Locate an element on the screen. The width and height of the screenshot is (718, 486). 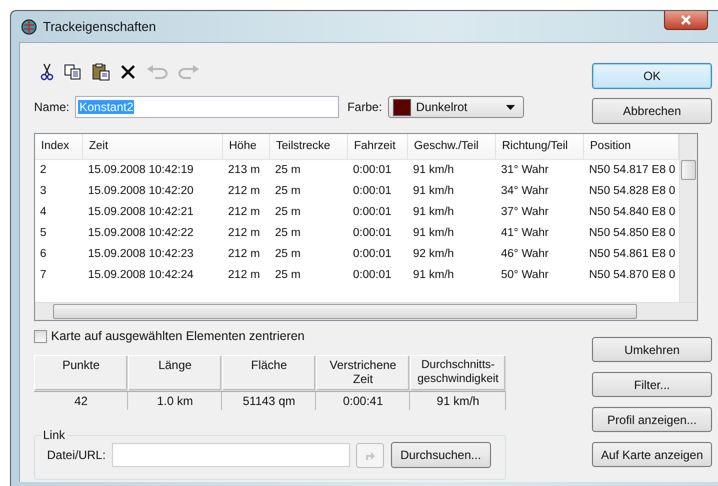
table-cell-text: 6 is located at coordinates (43, 254).